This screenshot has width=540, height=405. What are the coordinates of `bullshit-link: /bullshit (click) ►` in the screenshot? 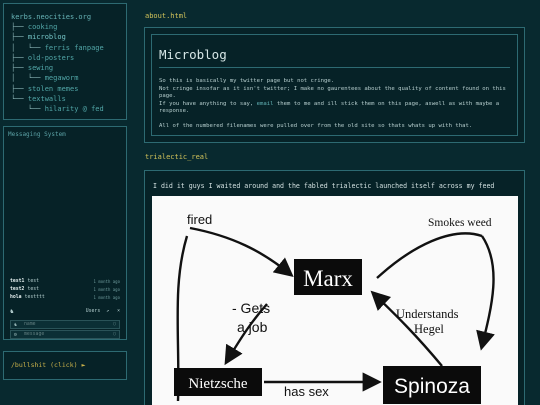 It's located at (48, 365).